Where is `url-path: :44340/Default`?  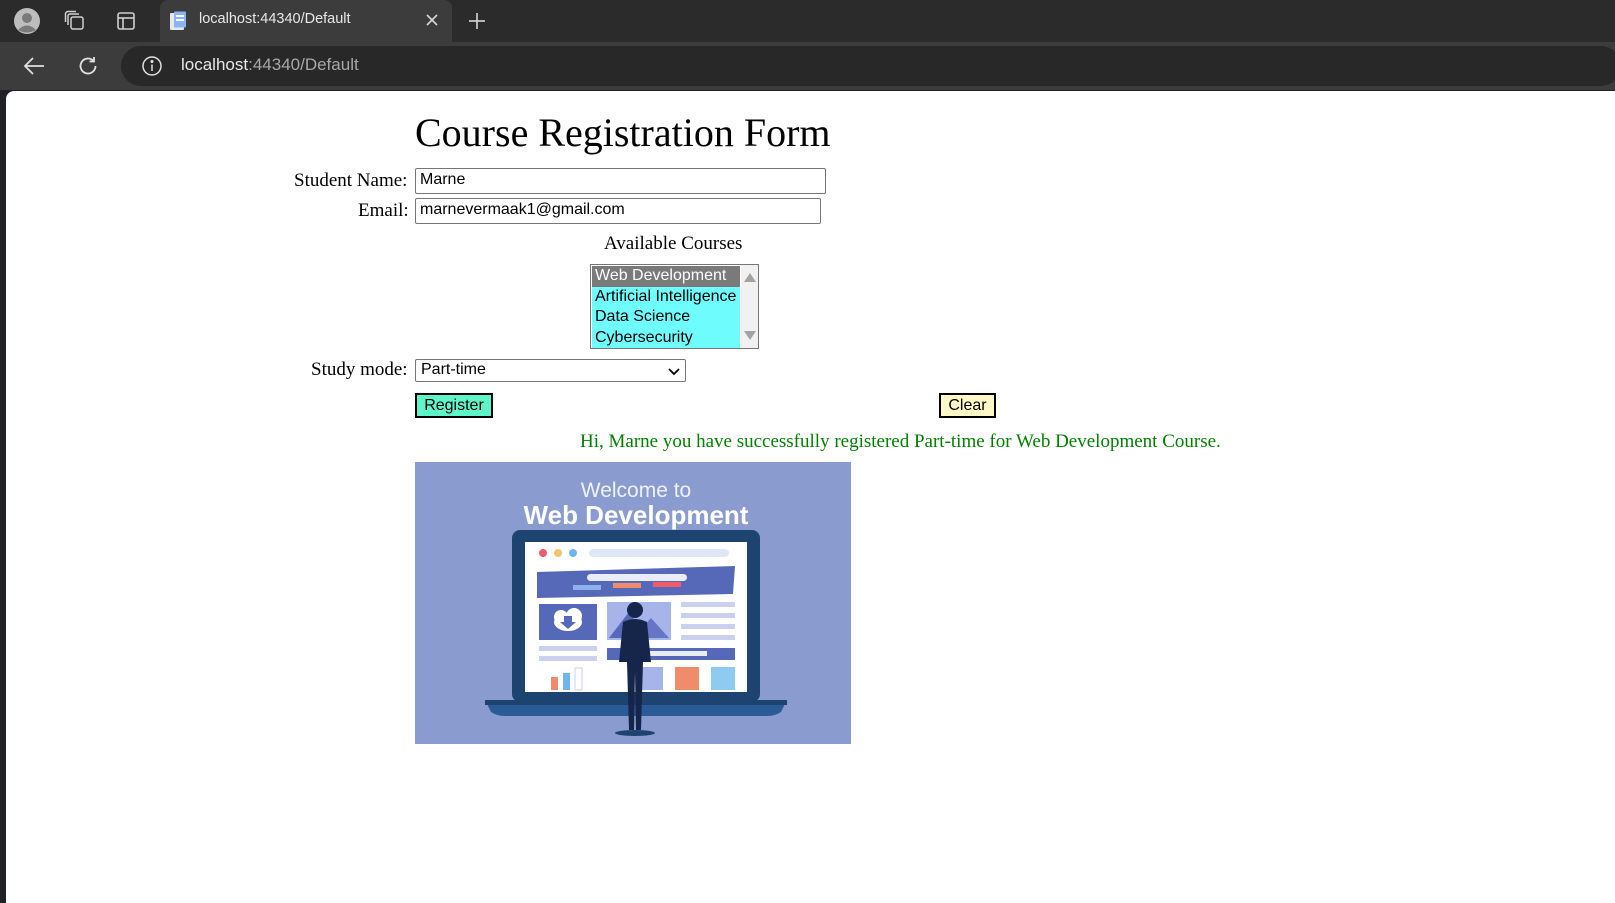 url-path: :44340/Default is located at coordinates (303, 64).